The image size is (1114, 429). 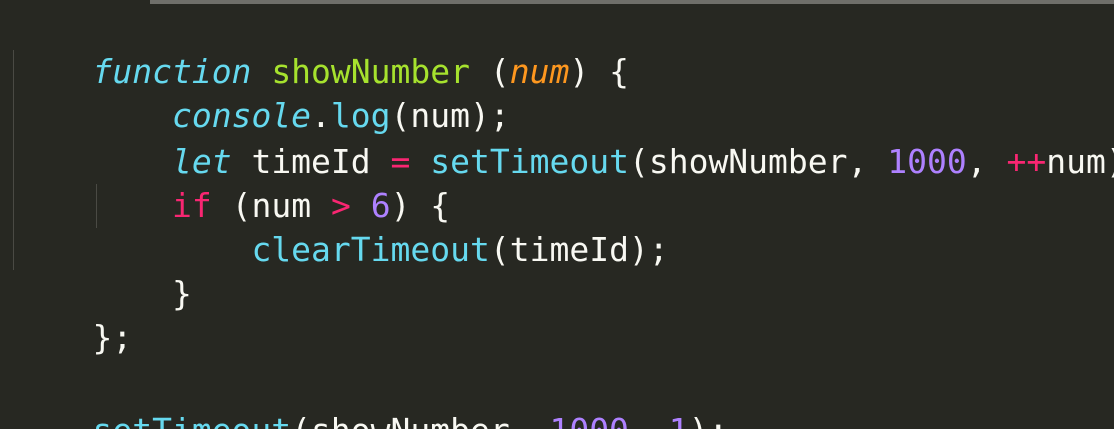 What do you see at coordinates (579, 249) in the screenshot?
I see `cleartimeout-args: (timeId);` at bounding box center [579, 249].